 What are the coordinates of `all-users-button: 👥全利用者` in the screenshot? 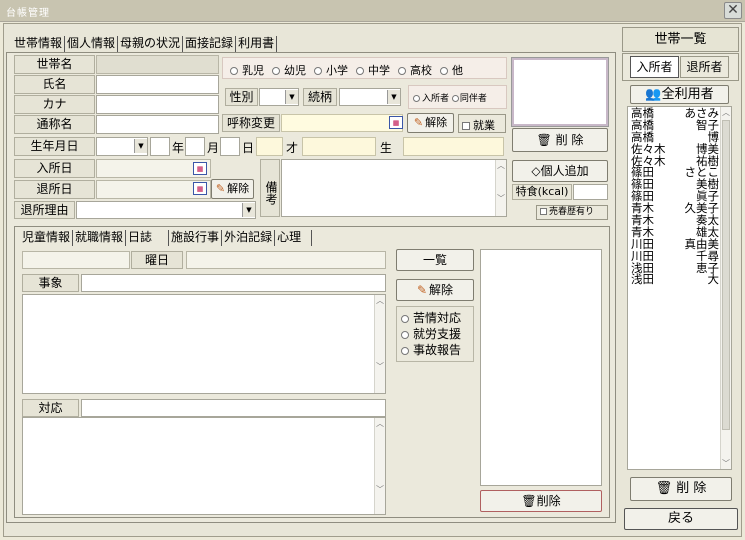 It's located at (679, 94).